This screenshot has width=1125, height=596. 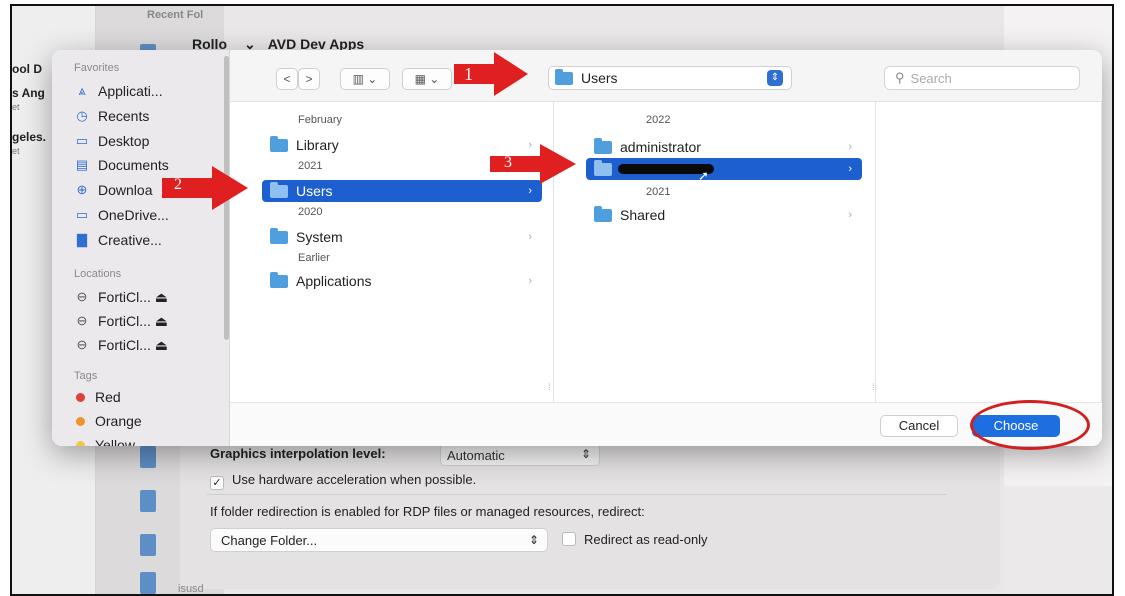 What do you see at coordinates (468, 74) in the screenshot?
I see `annotation-number-1: 1` at bounding box center [468, 74].